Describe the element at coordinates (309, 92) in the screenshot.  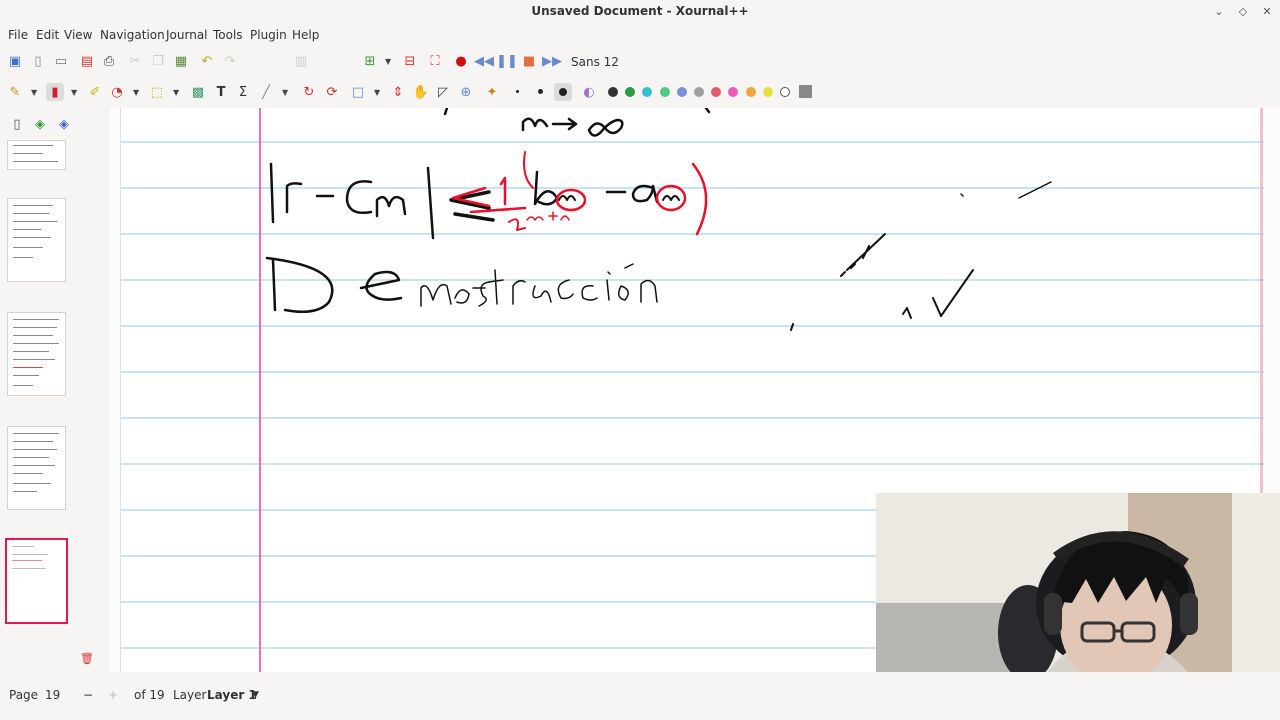
I see `rotate-icon: ↻` at that location.